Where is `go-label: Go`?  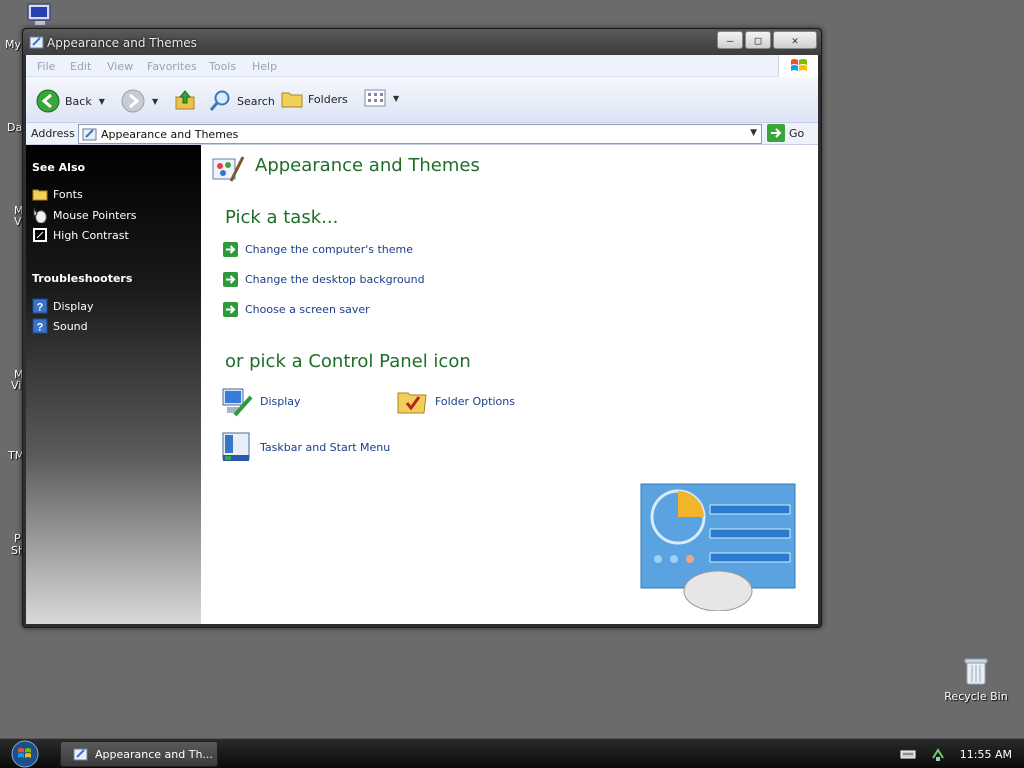 go-label: Go is located at coordinates (797, 133).